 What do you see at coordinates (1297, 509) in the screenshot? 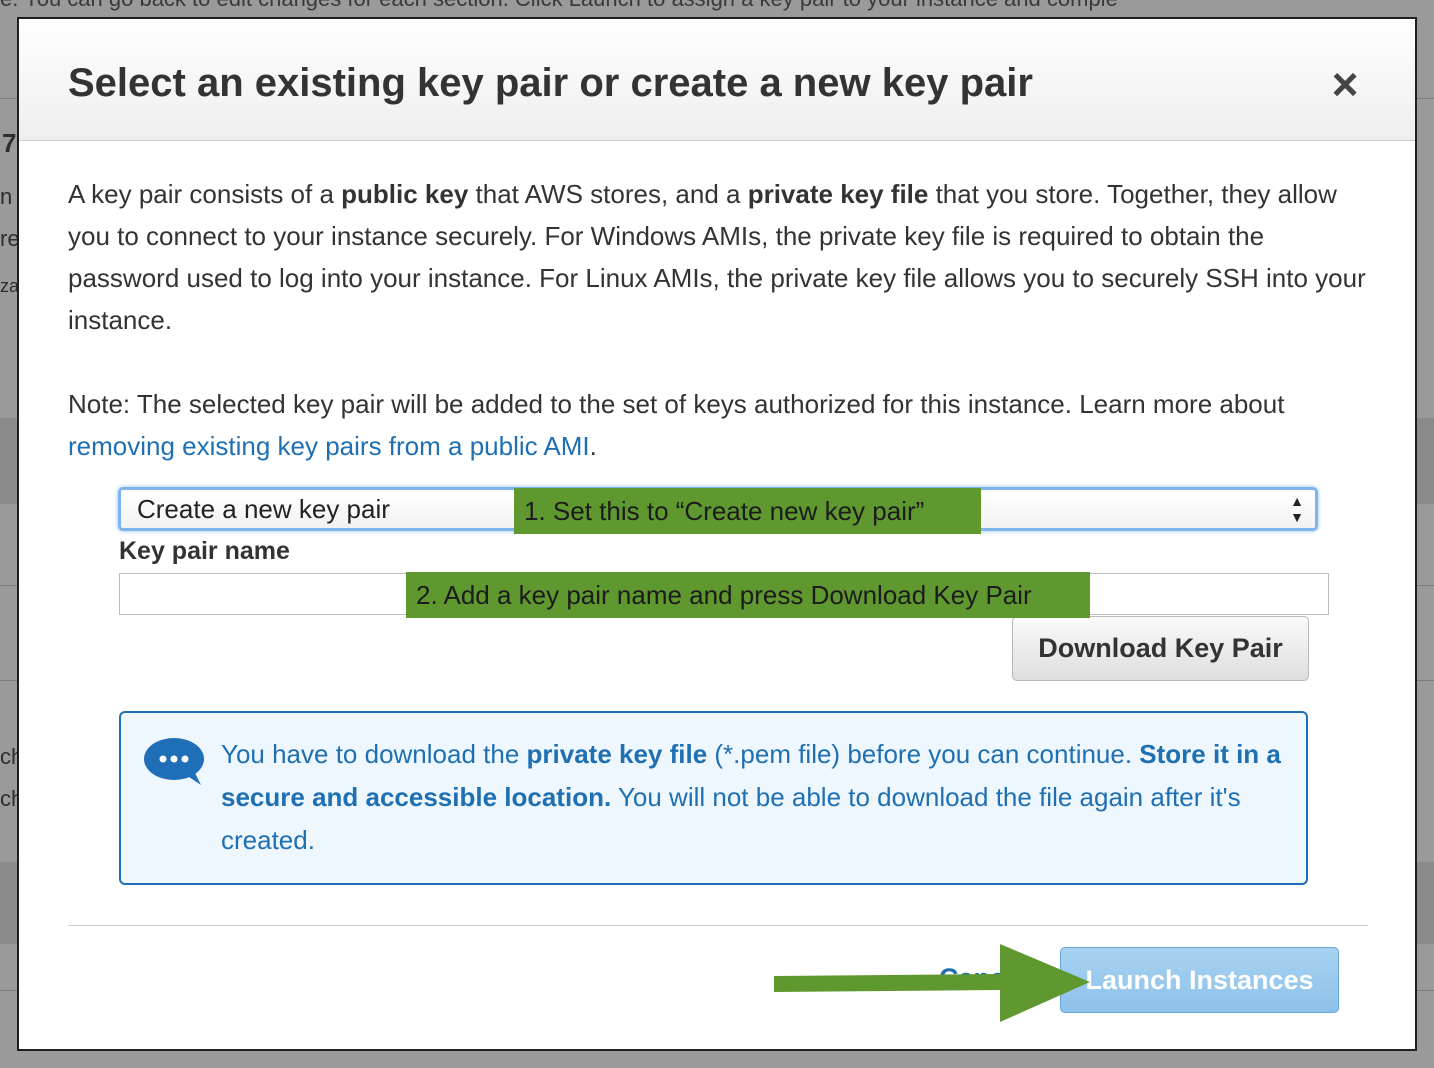
I see `select-arrows-icon: ▲ ▼` at bounding box center [1297, 509].